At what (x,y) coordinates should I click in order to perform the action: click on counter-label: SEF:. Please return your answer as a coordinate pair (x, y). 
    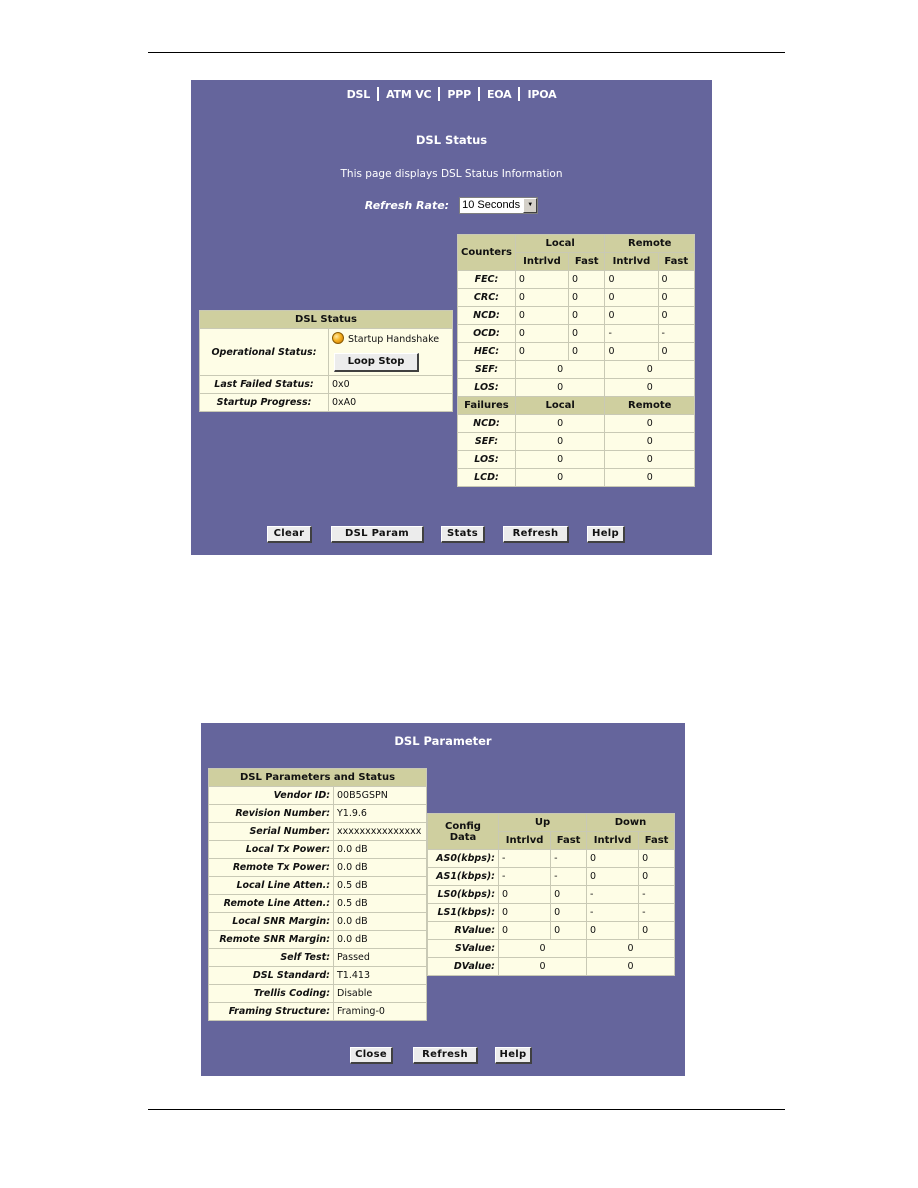
    Looking at the image, I should click on (486, 369).